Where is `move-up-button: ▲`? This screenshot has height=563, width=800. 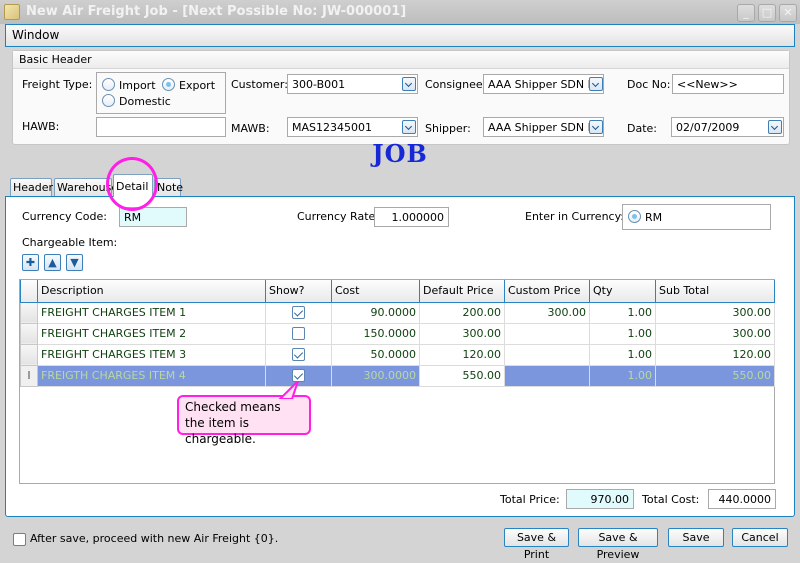
move-up-button: ▲ is located at coordinates (52, 262).